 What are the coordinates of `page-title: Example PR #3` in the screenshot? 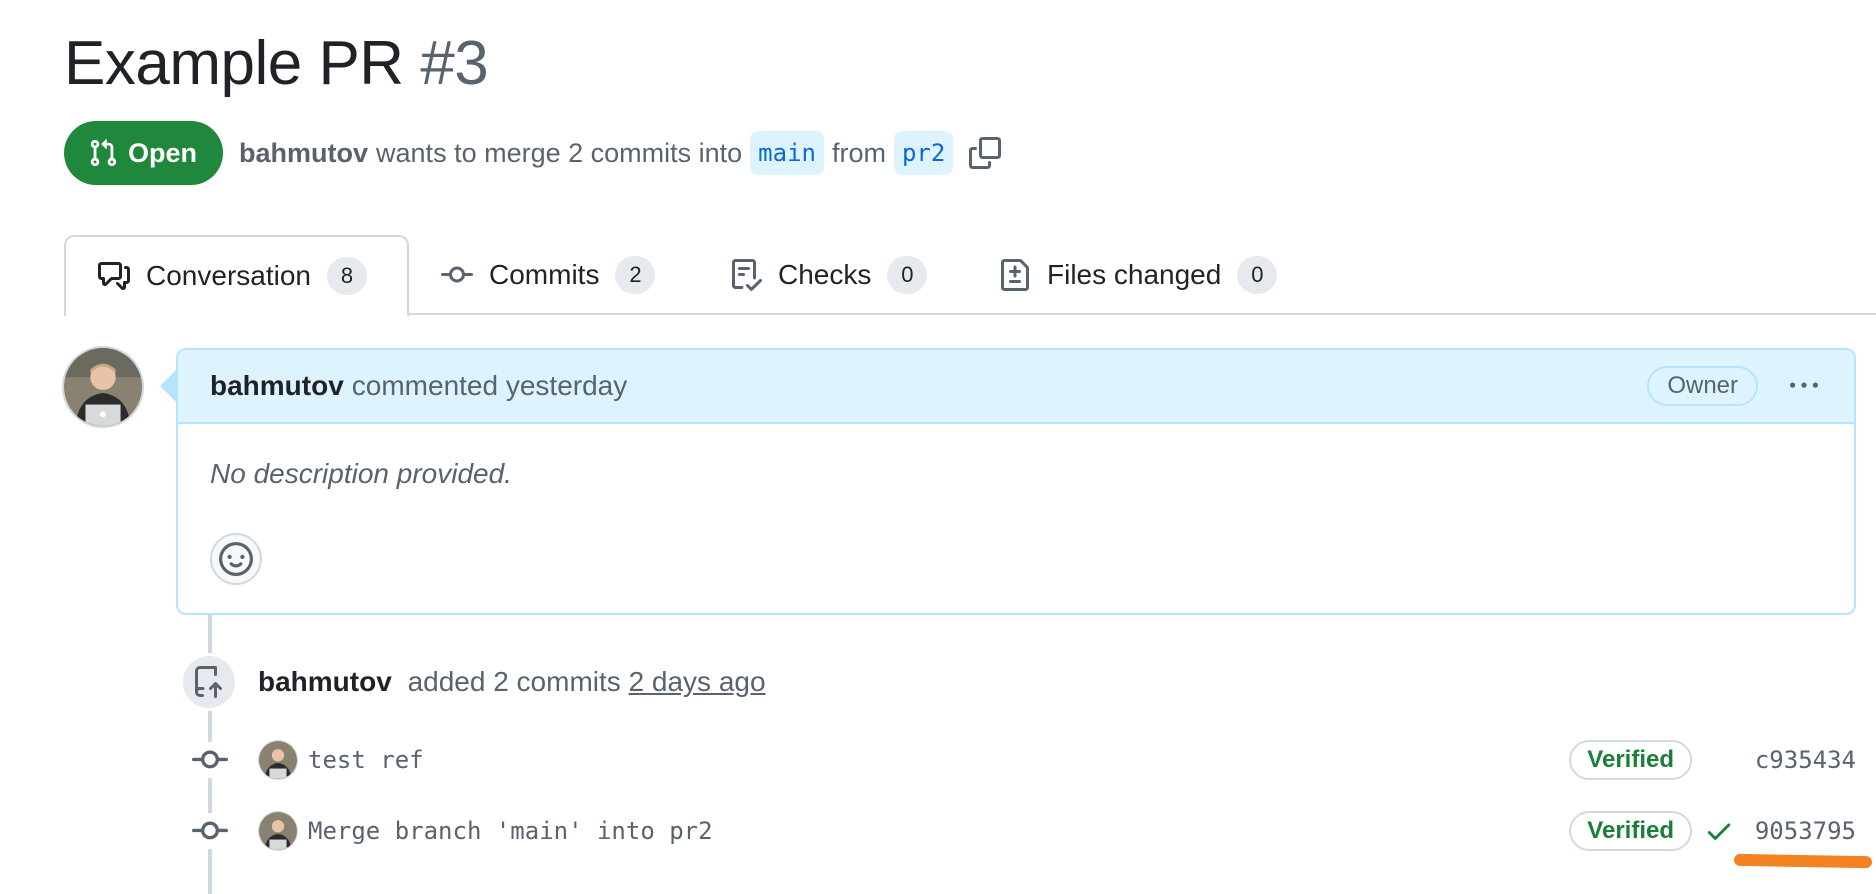 It's located at (276, 63).